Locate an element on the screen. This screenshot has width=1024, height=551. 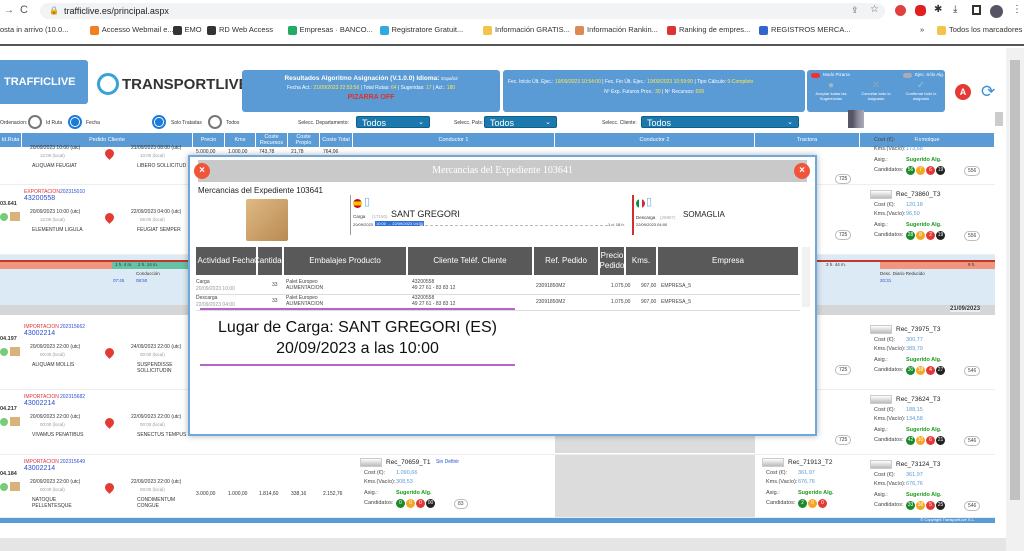
column-header: Conductor 1 is located at coordinates (454, 140).